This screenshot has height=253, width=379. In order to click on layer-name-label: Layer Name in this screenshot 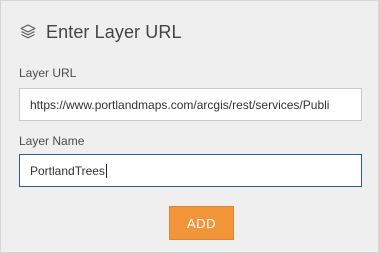, I will do `click(52, 141)`.